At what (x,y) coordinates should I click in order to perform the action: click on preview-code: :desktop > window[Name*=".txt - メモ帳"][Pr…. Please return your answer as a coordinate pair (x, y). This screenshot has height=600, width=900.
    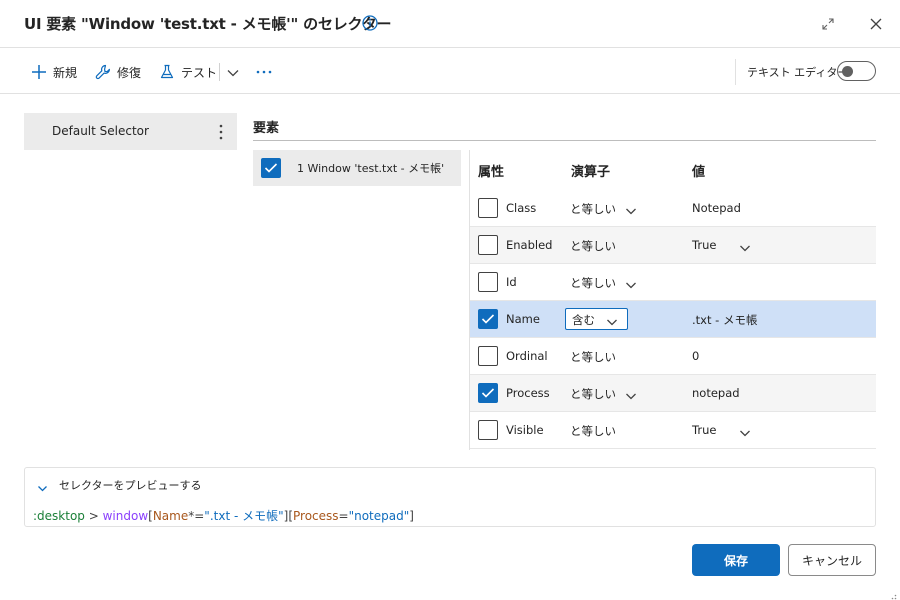
    Looking at the image, I should click on (223, 515).